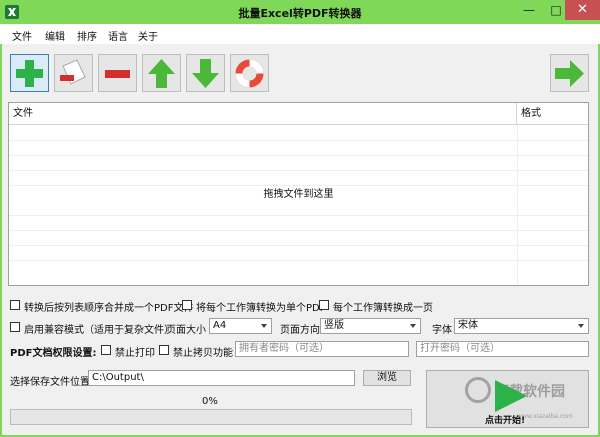 This screenshot has width=600, height=437. I want to click on menu-bar: 文件 编辑 排序 语言 关于, so click(300, 34).